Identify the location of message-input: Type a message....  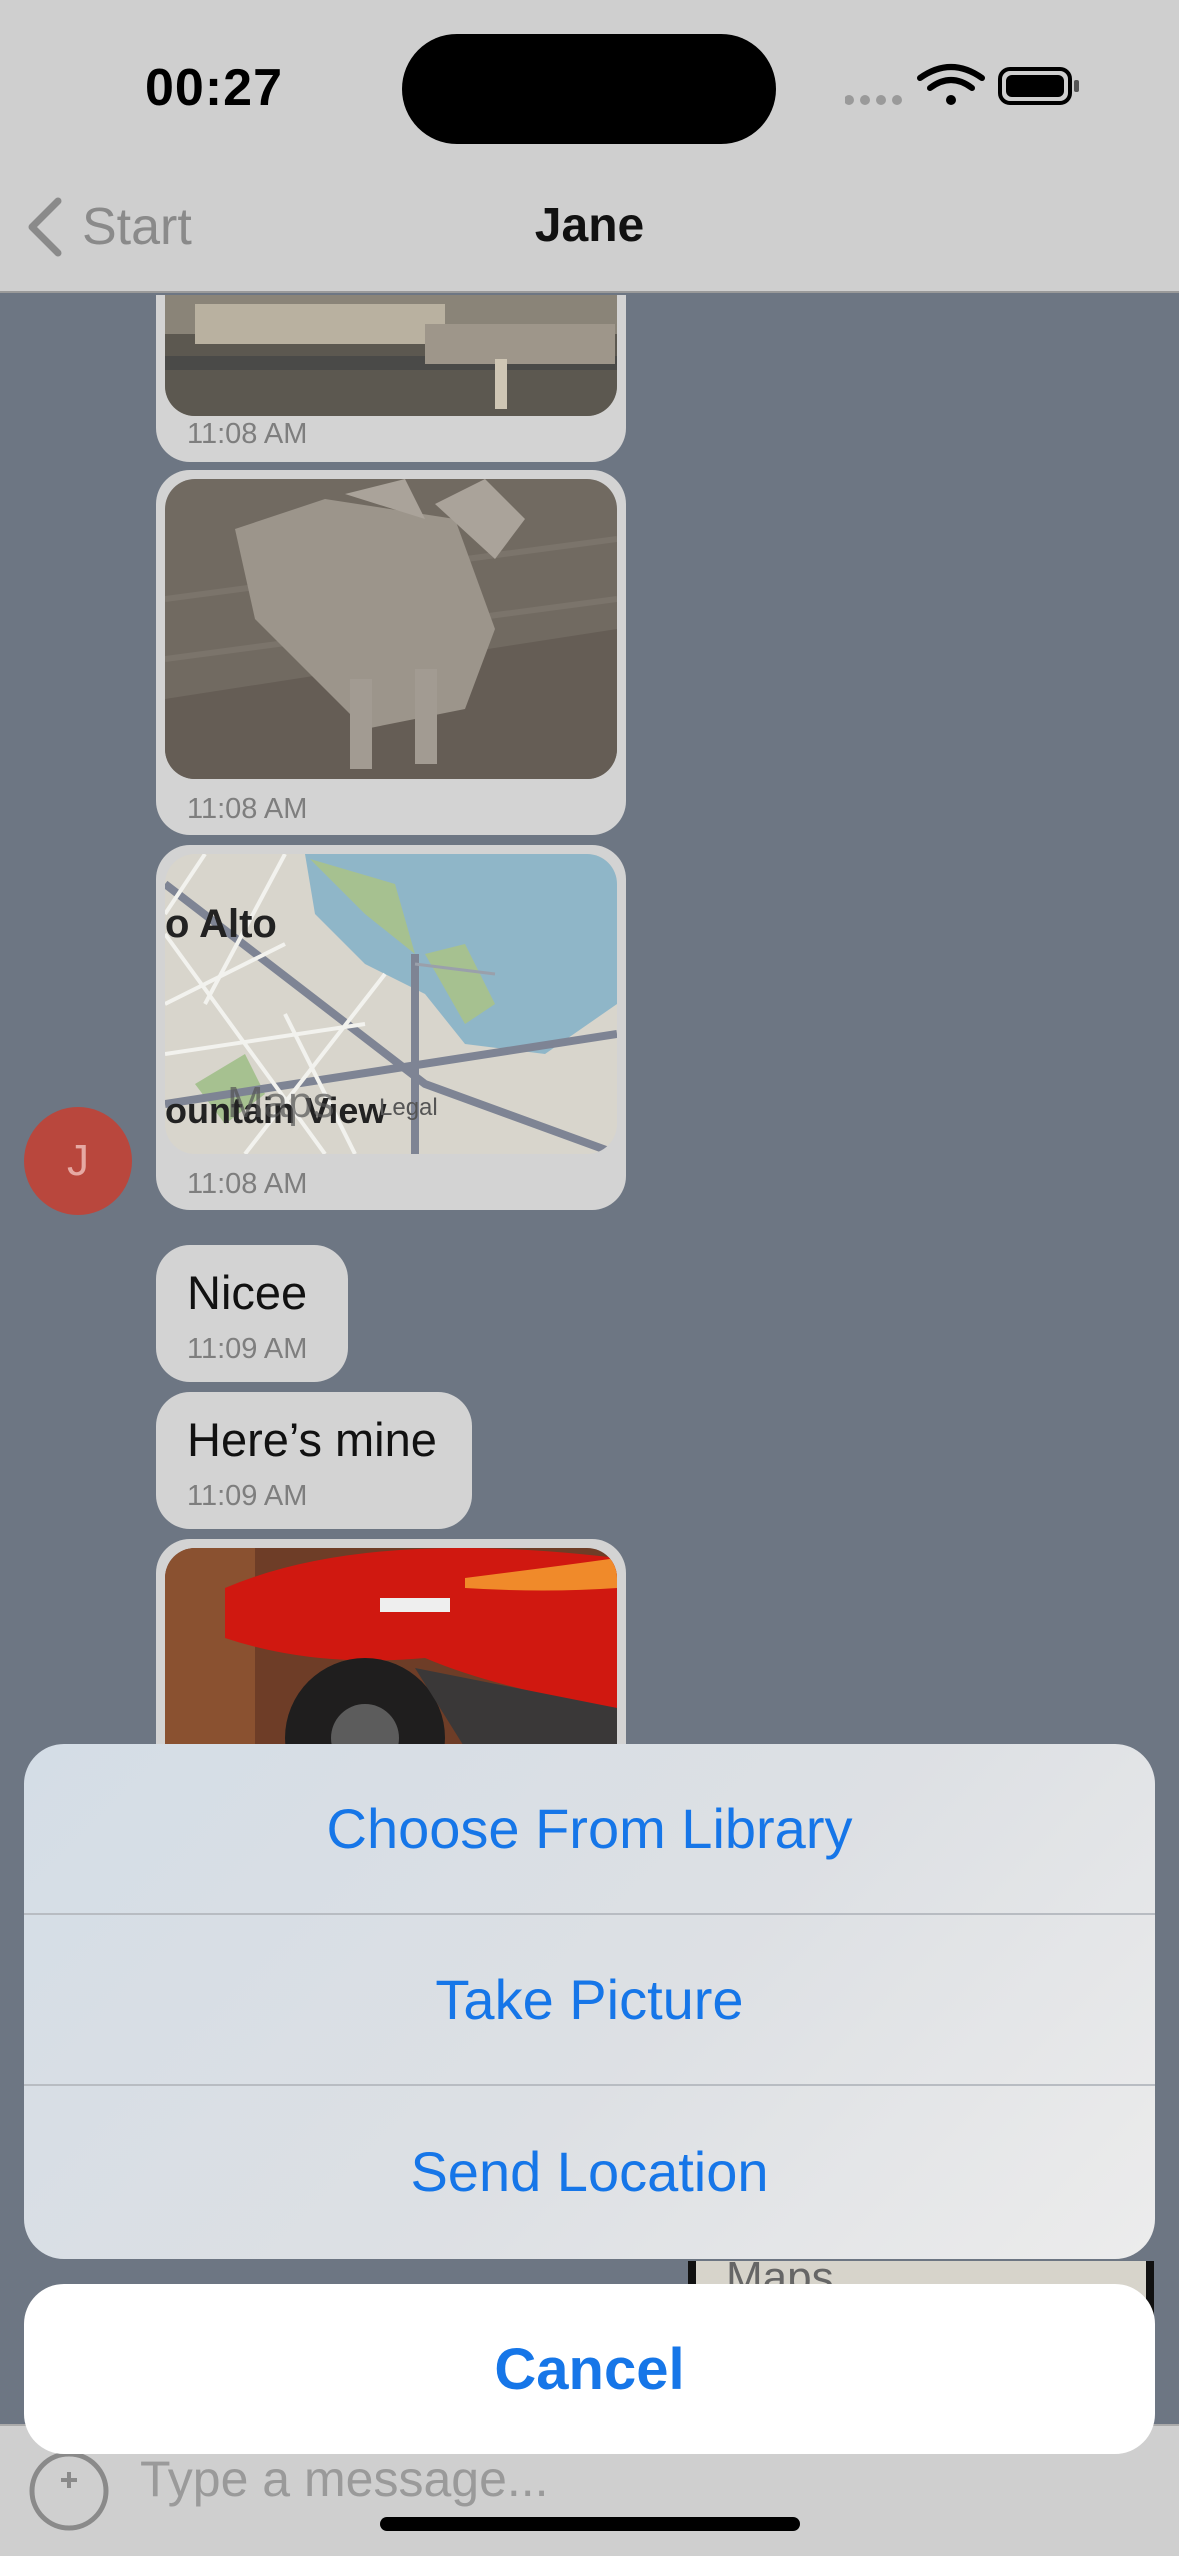
(344, 2479).